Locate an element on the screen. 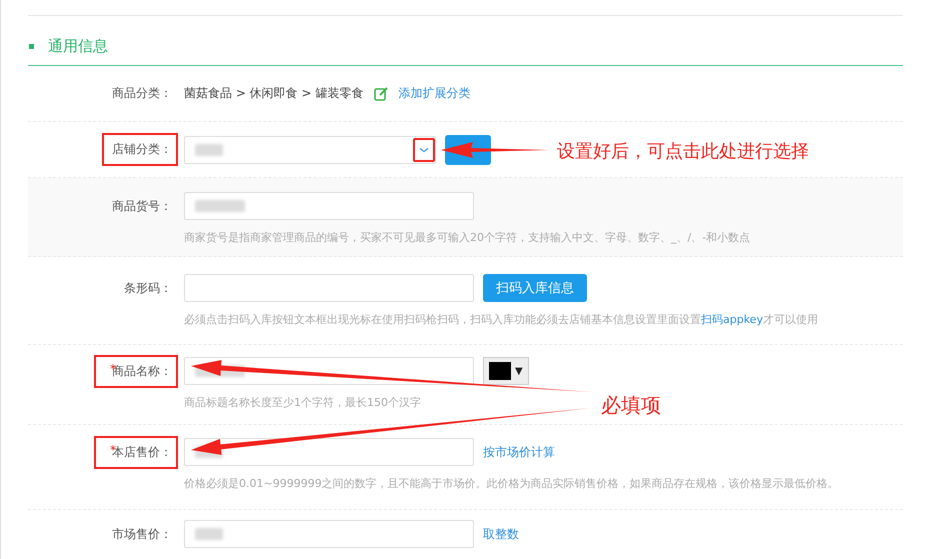  scan-button: 扫码入库信息 is located at coordinates (535, 288).